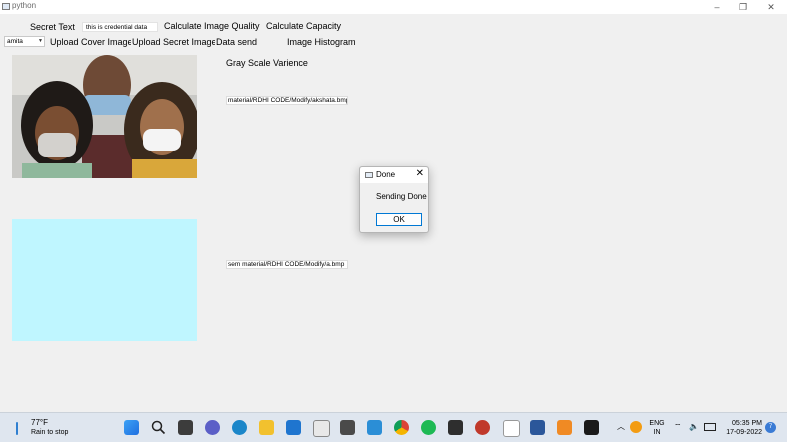 The image size is (787, 442). What do you see at coordinates (621, 426) in the screenshot?
I see `chevron-up-icon: ︿` at bounding box center [621, 426].